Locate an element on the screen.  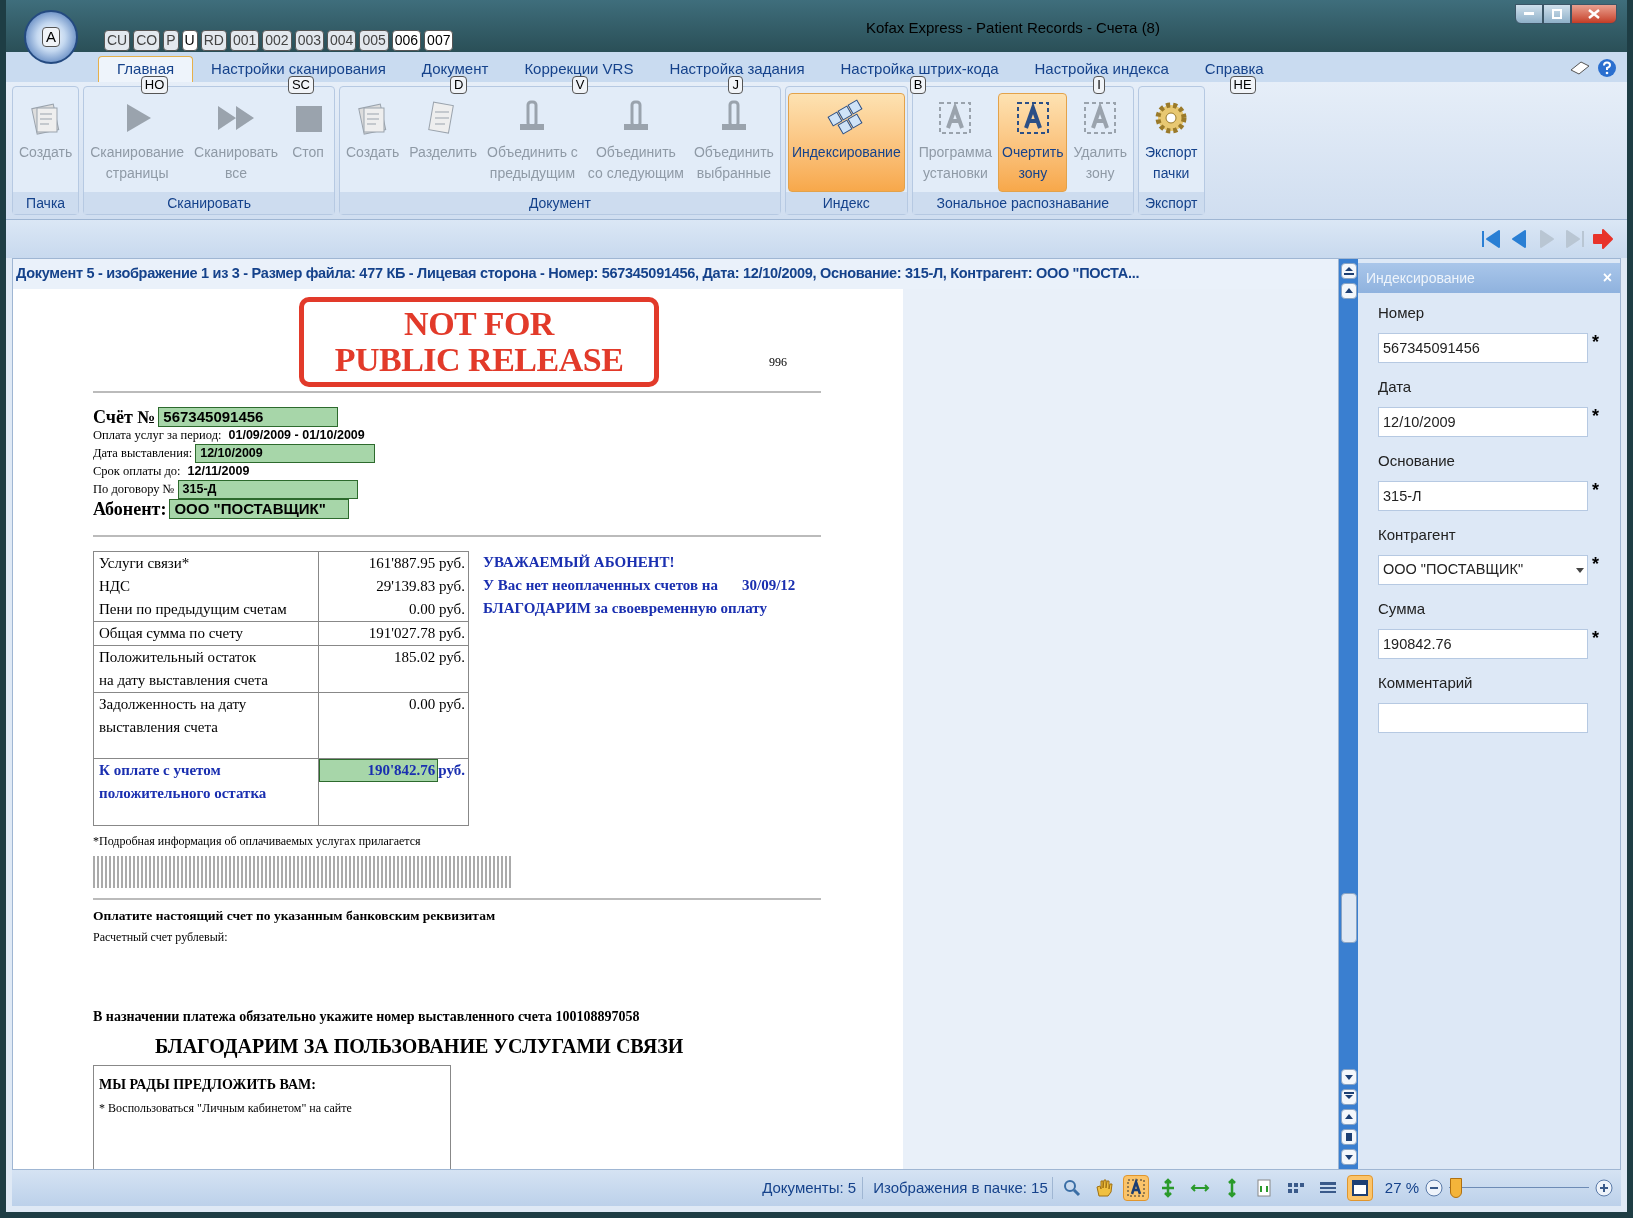
keytip: 001 is located at coordinates (244, 40).